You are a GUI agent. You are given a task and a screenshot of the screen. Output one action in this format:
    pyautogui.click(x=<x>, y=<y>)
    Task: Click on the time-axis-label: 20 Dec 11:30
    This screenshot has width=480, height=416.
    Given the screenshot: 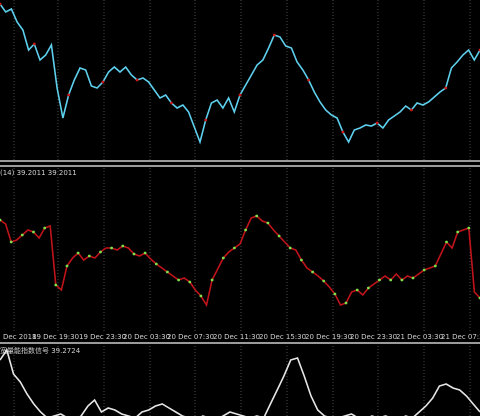 What is the action you would take?
    pyautogui.click(x=237, y=337)
    